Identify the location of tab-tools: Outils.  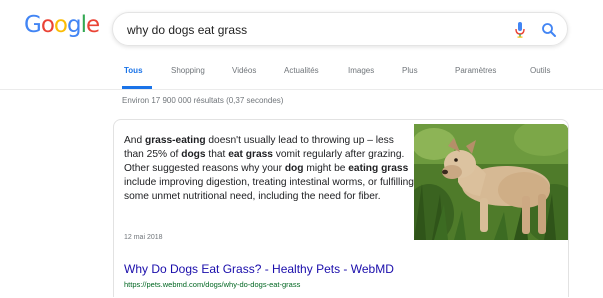
(540, 70).